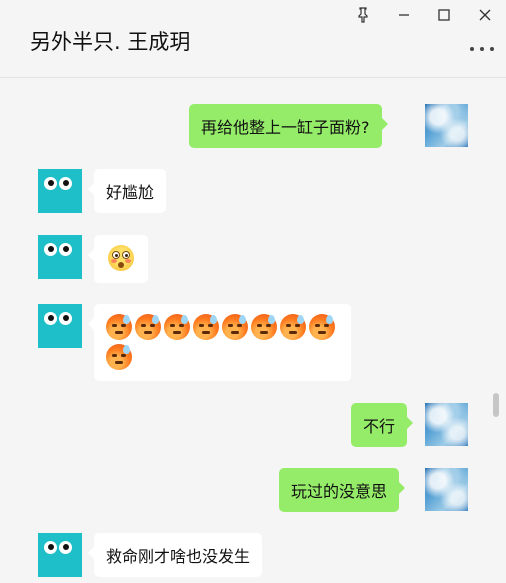 The height and width of the screenshot is (583, 506). I want to click on maximize-icon, so click(444, 15).